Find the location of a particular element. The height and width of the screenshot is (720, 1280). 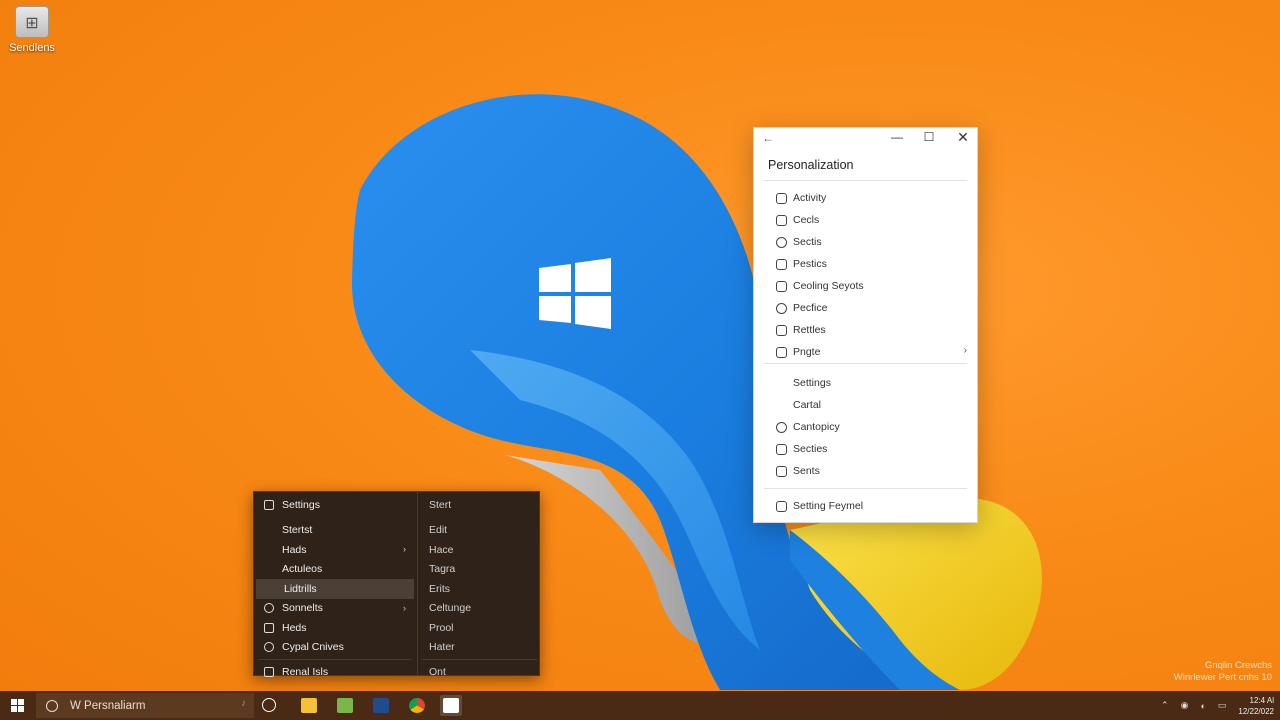

settings-nav-item: Pestics is located at coordinates (865, 264).